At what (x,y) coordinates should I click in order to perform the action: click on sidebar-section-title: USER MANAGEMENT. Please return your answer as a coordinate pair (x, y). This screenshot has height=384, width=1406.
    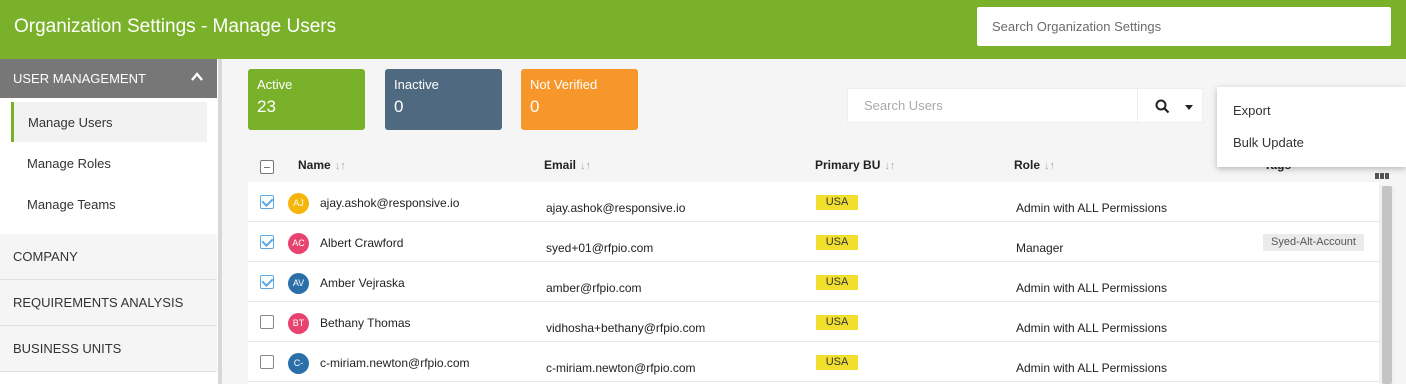
    Looking at the image, I should click on (79, 78).